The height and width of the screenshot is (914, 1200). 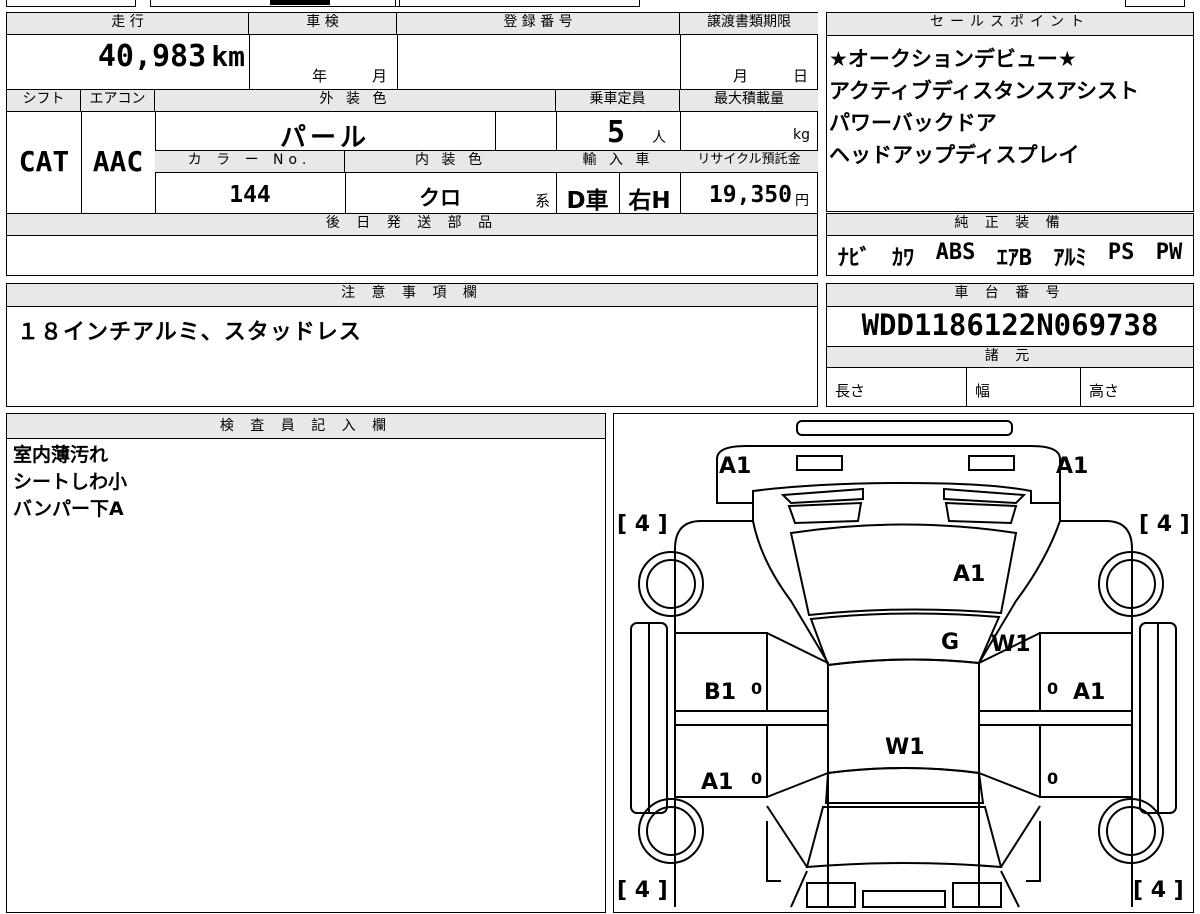 What do you see at coordinates (355, 101) in the screenshot?
I see `exterior-color-label: 外 装 色` at bounding box center [355, 101].